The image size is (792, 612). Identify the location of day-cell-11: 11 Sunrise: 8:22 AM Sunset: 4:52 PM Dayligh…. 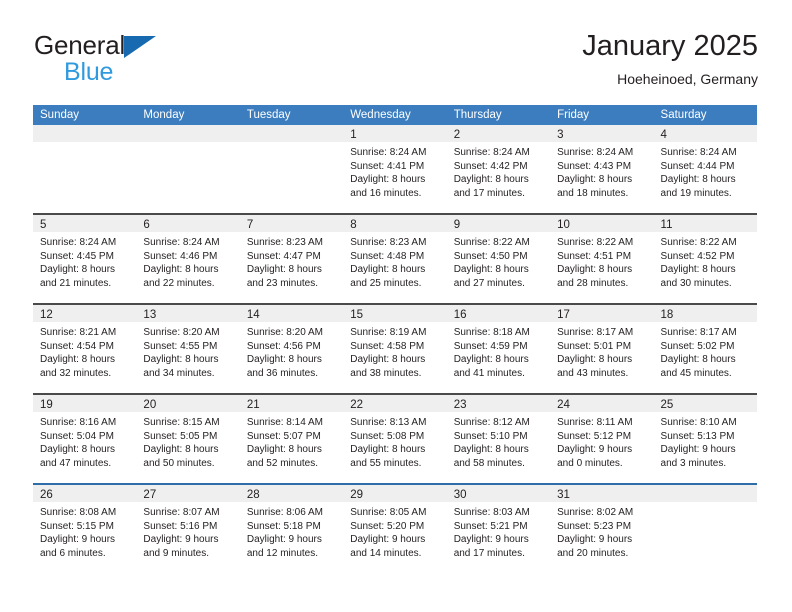
(705, 259).